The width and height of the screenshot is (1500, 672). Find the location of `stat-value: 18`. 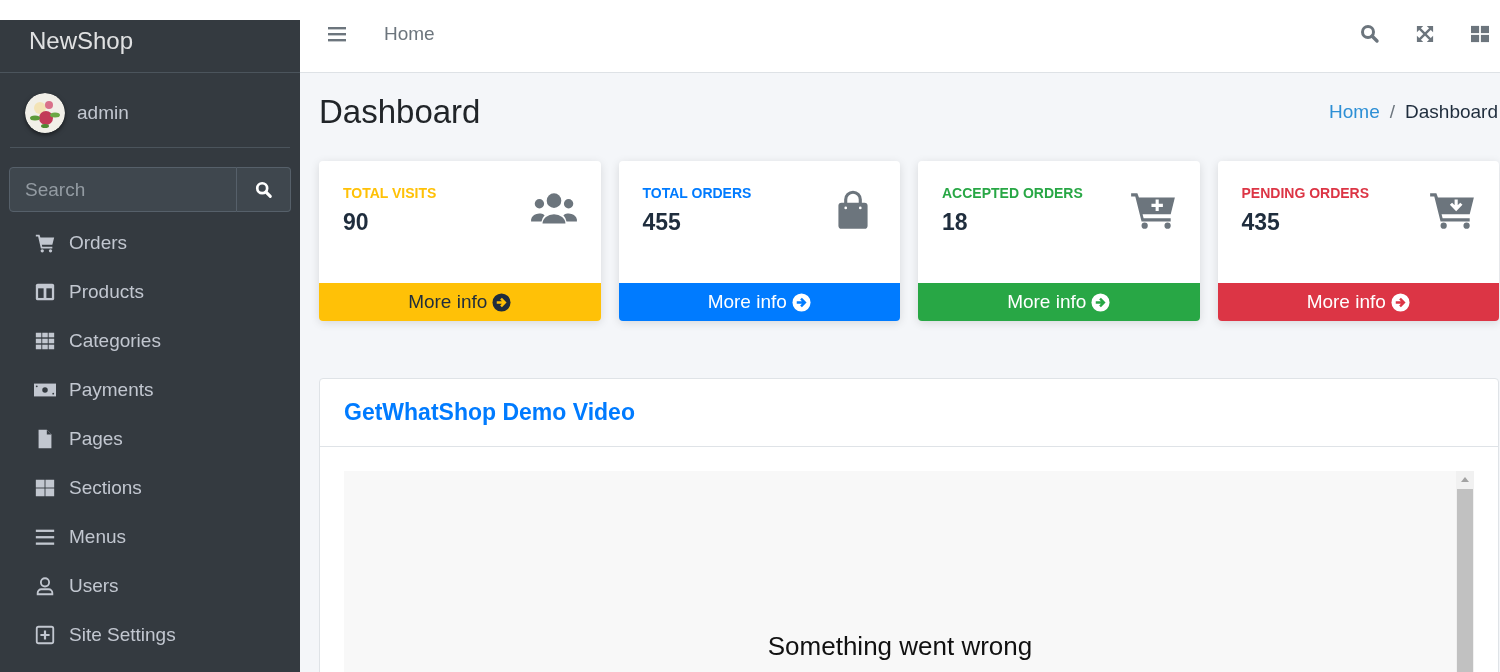

stat-value: 18 is located at coordinates (955, 222).